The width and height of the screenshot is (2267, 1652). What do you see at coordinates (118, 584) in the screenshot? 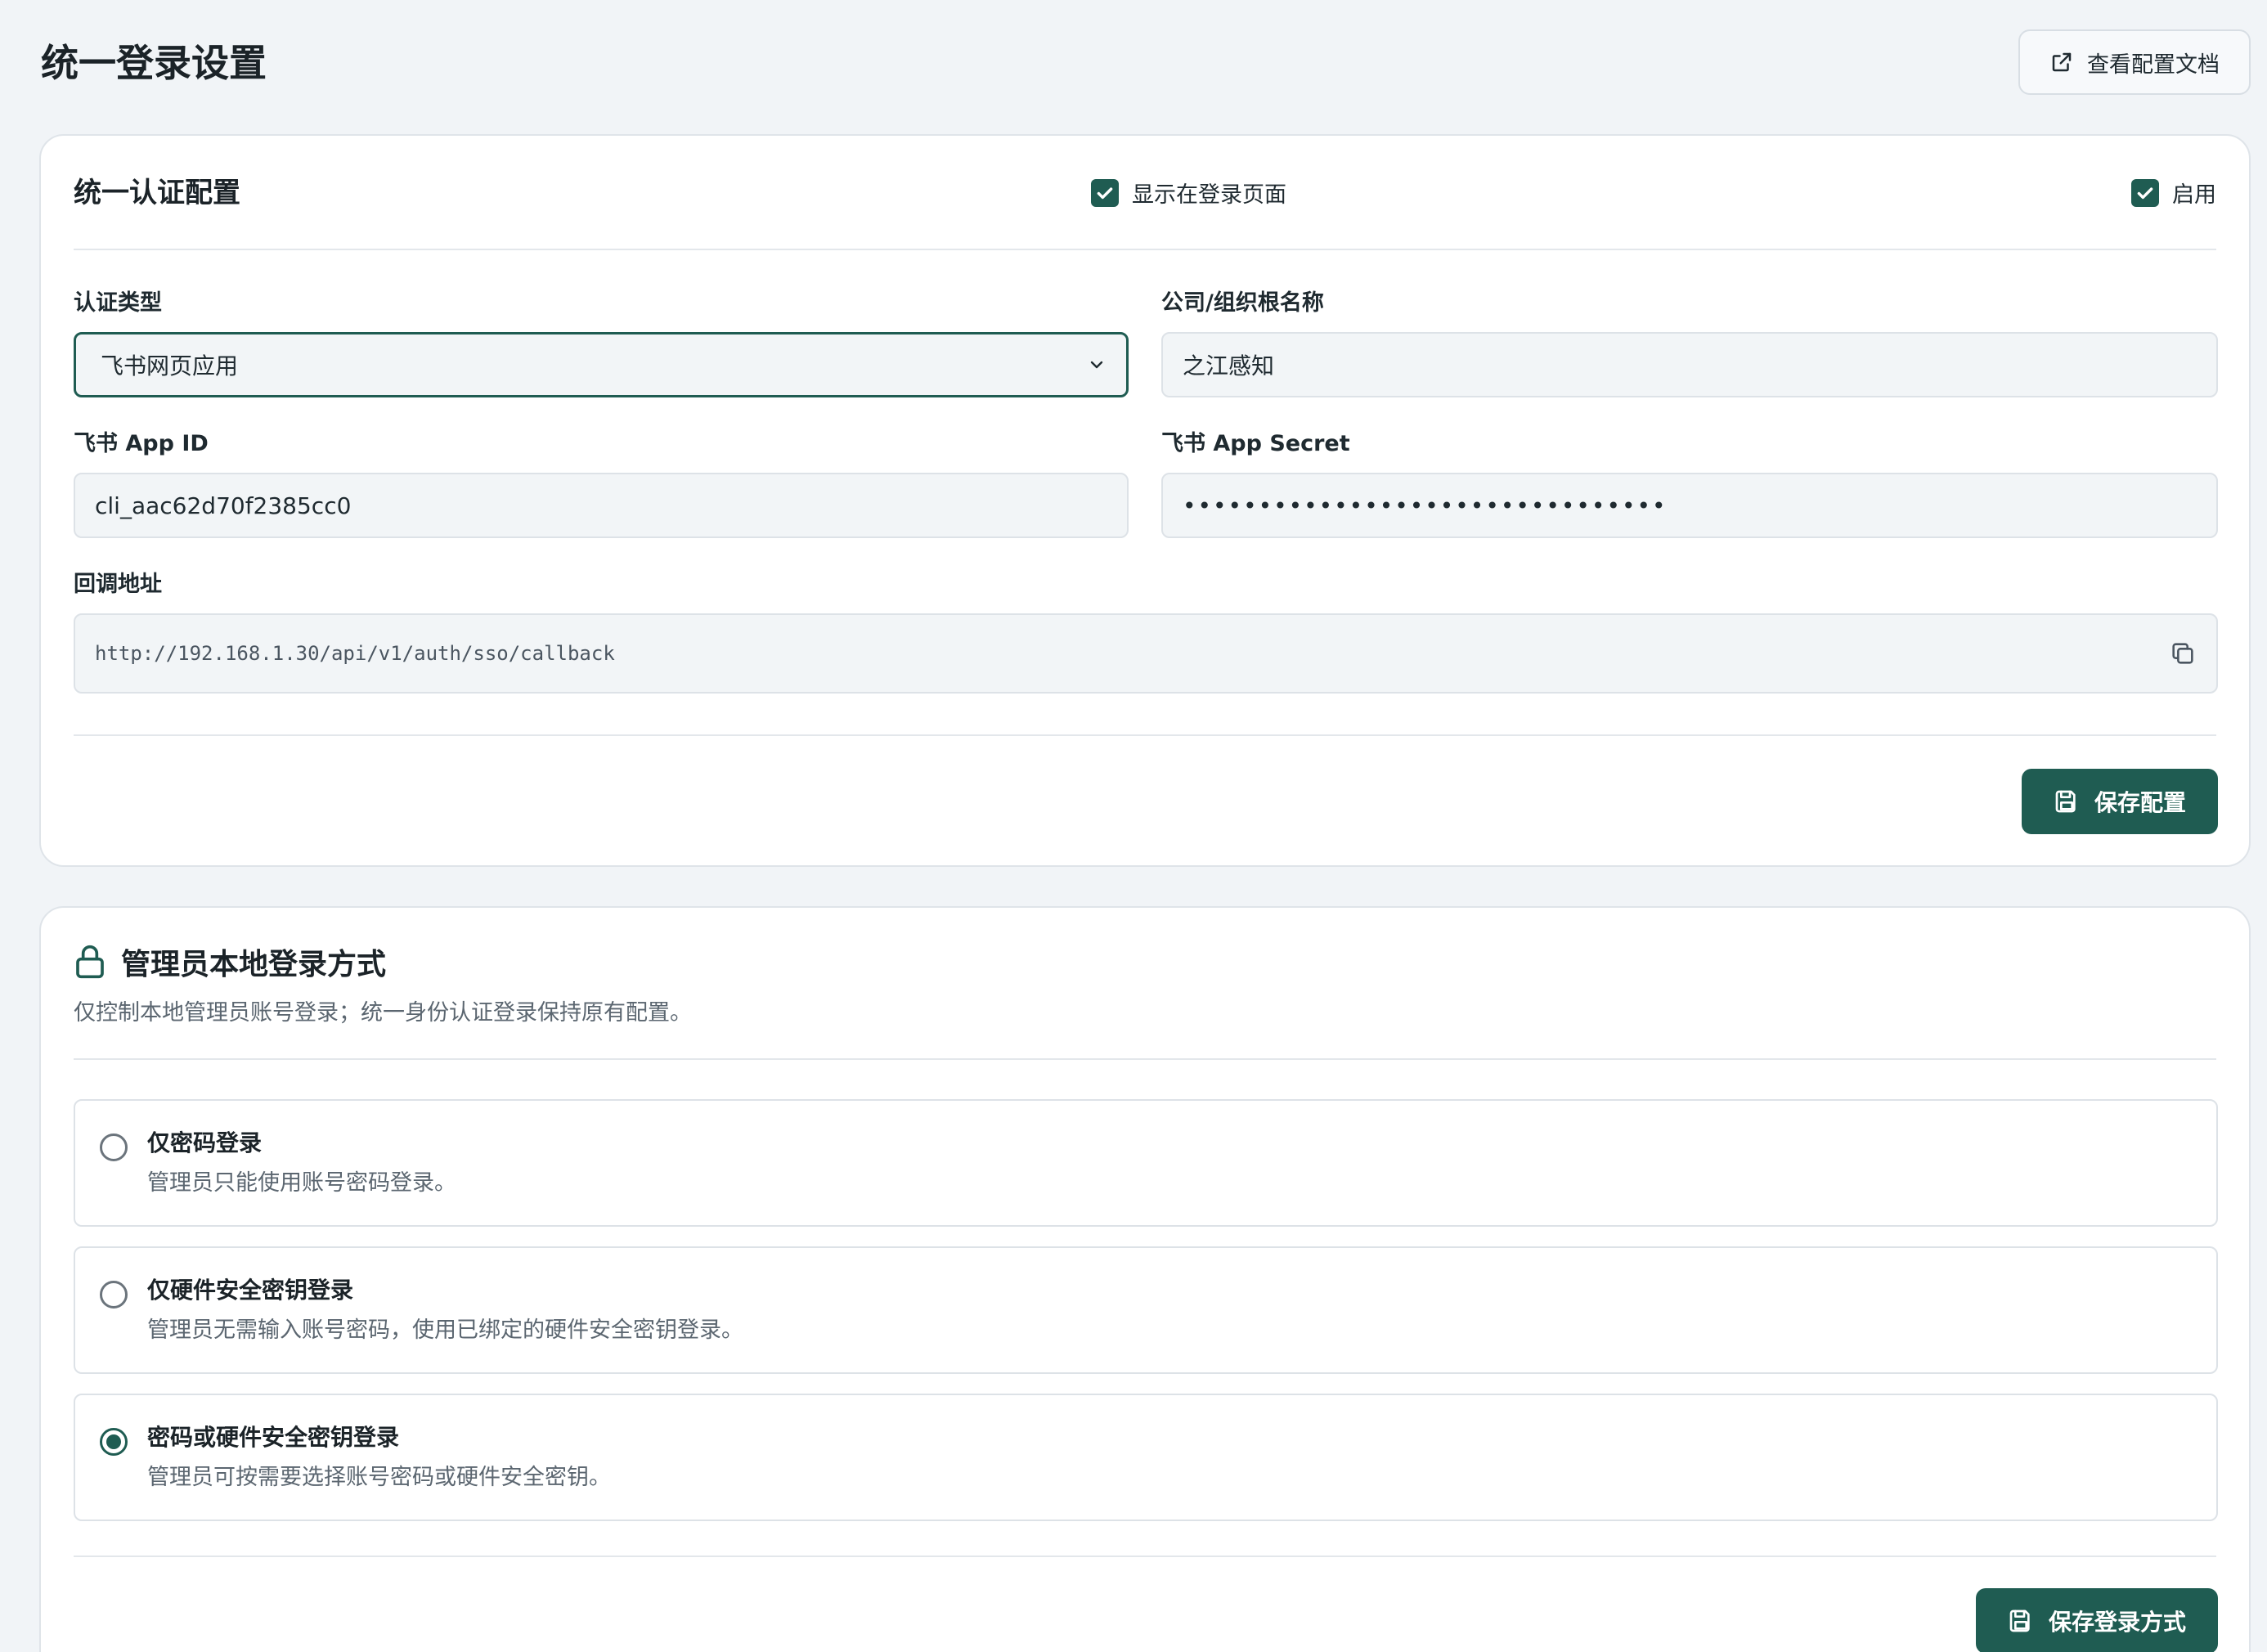
I see `callback-label: 回调地址` at bounding box center [118, 584].